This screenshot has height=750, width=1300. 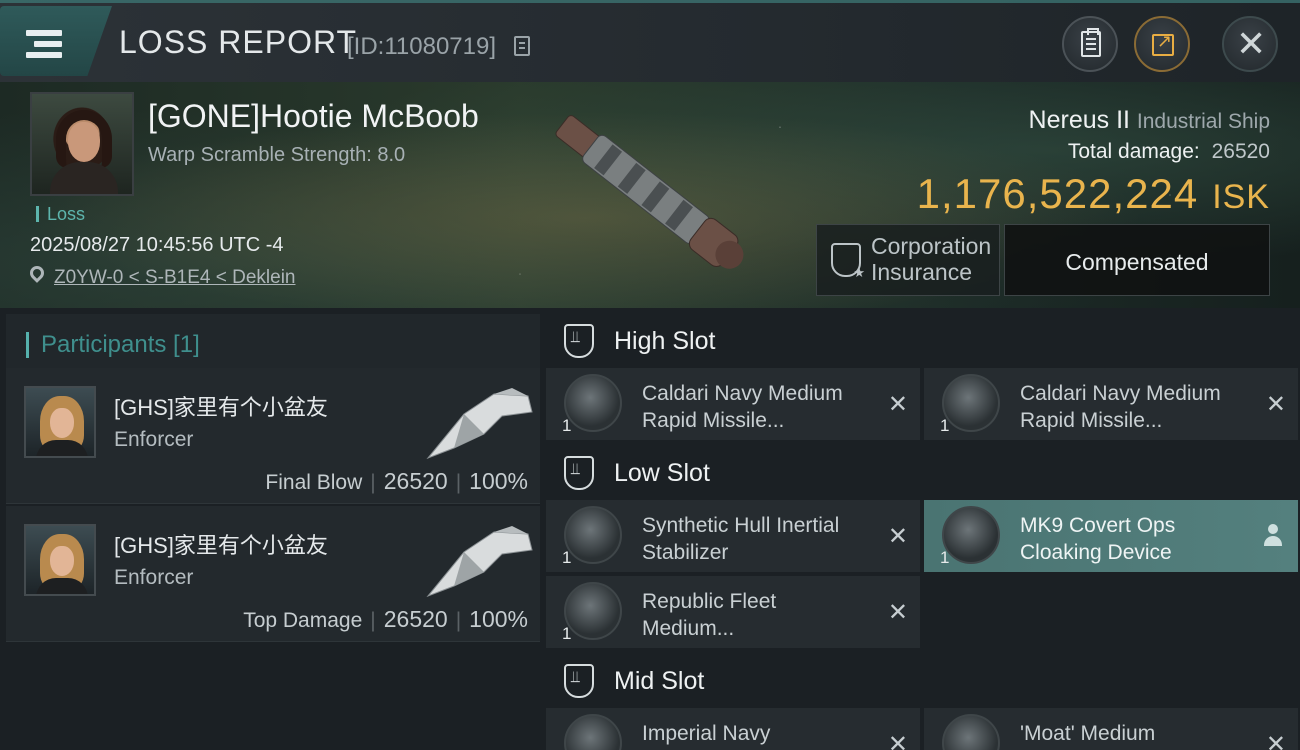 I want to click on clipboard-button, so click(x=1090, y=44).